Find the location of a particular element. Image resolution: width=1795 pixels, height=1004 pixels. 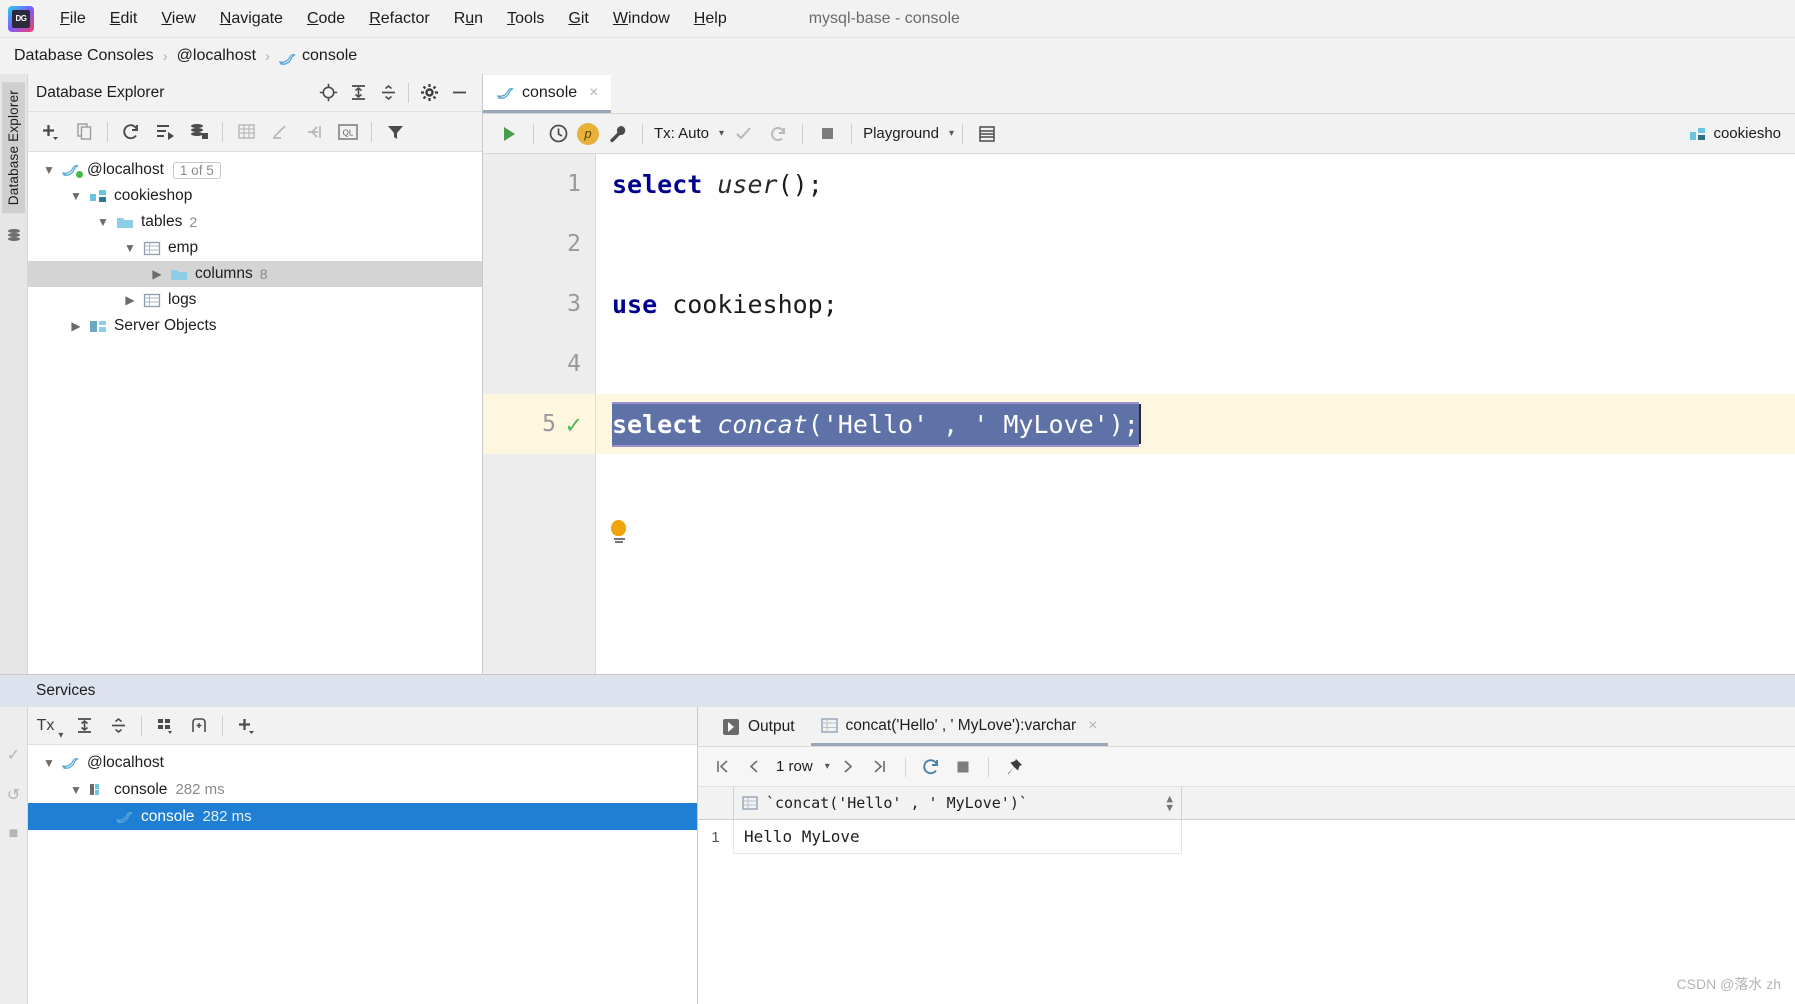

tree-node-tables: ▼ tables 2 is located at coordinates (255, 222).